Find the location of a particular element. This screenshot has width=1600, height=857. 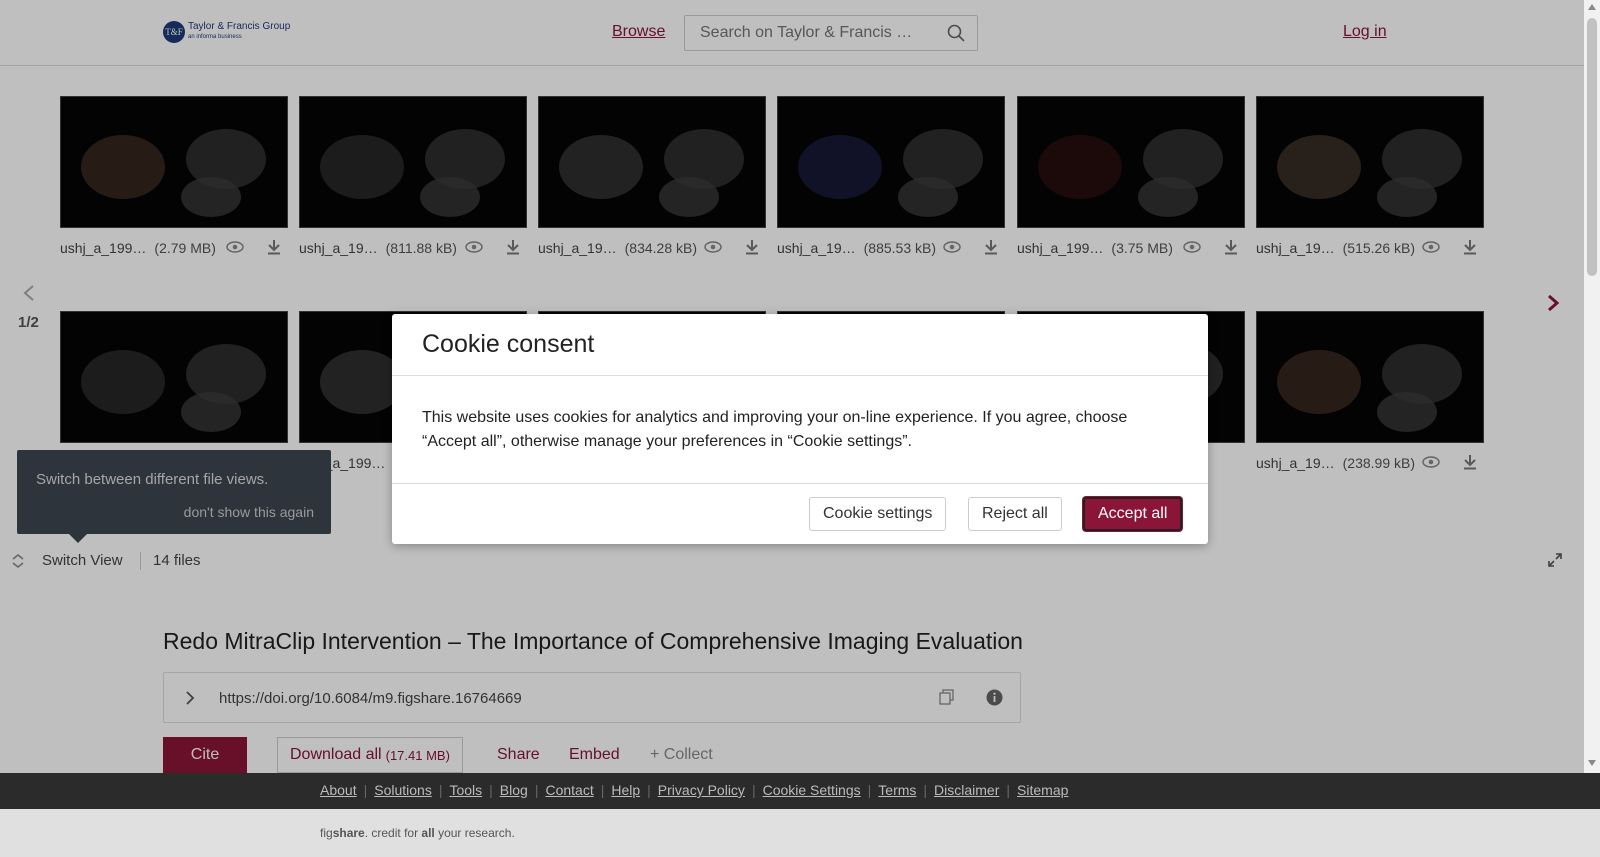

scroll-down-arrow-icon is located at coordinates (1592, 763).